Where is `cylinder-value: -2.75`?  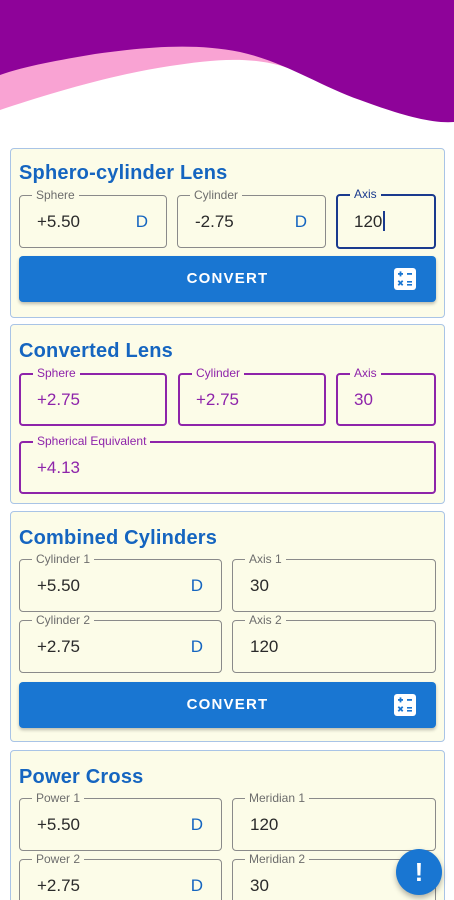
cylinder-value: -2.75 is located at coordinates (214, 221).